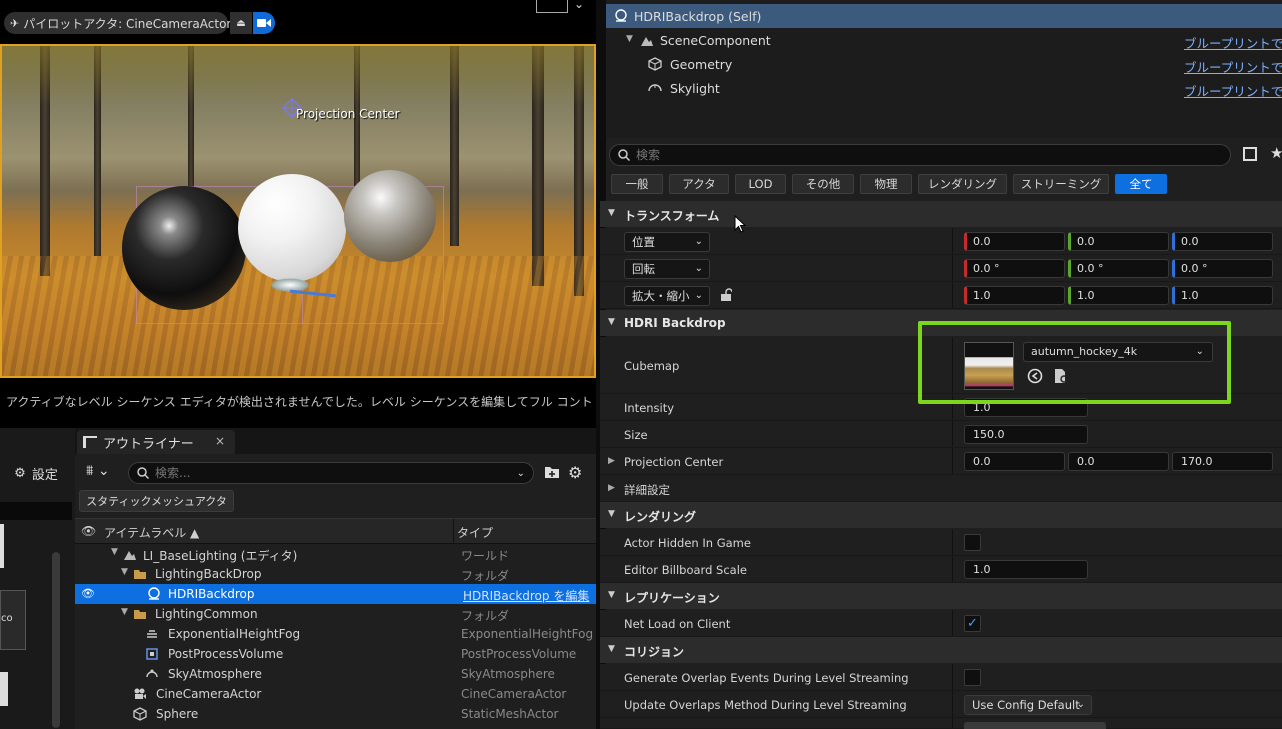  I want to click on category-transform: ▼ トランスフォーム, so click(941, 214).